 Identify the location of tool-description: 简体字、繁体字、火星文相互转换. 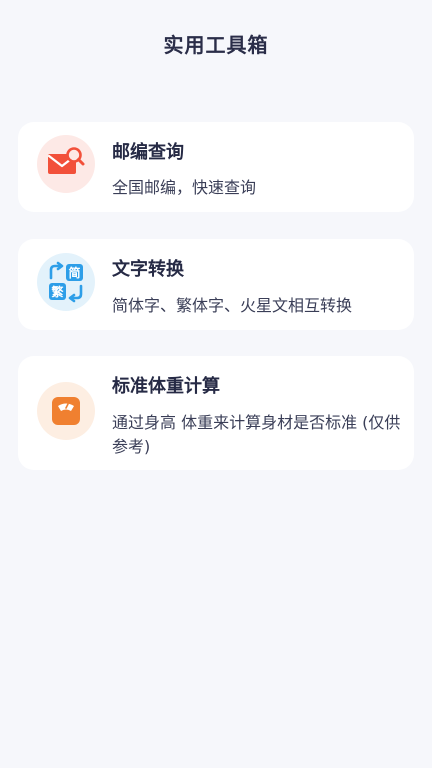
(232, 305).